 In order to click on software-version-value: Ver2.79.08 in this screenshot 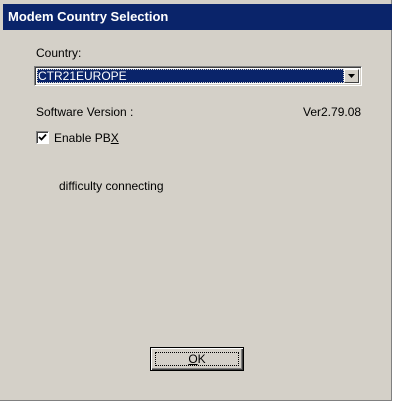, I will do `click(332, 112)`.